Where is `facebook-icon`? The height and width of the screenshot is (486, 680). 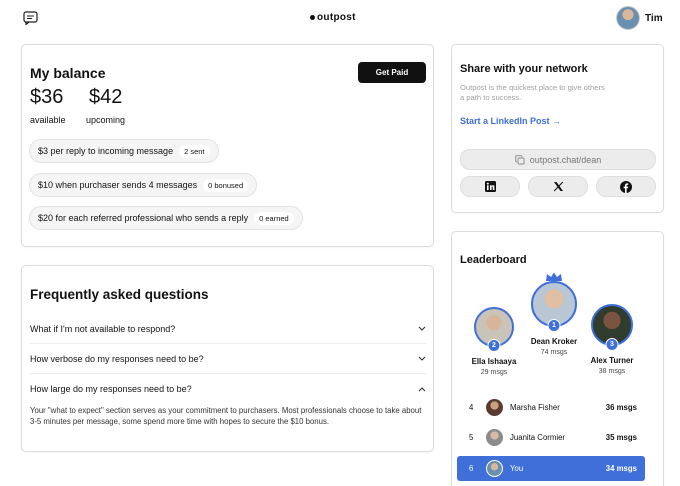
facebook-icon is located at coordinates (626, 186).